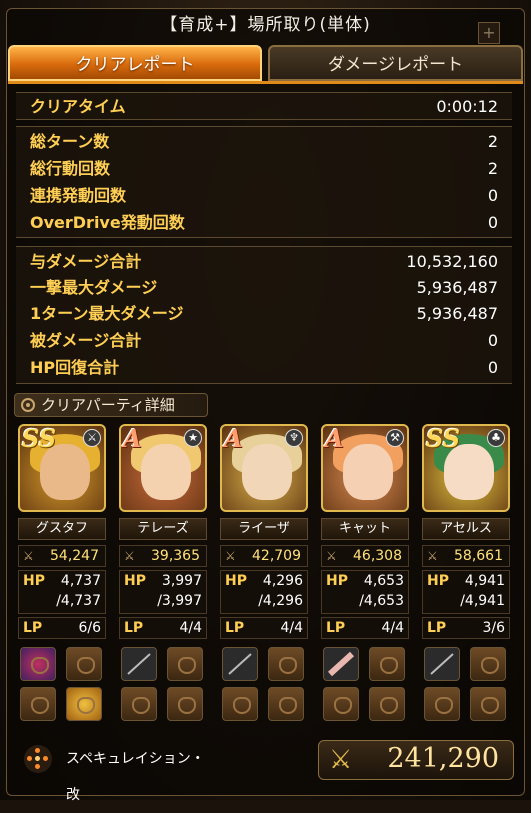 Image resolution: width=531 pixels, height=813 pixels. What do you see at coordinates (78, 195) in the screenshot?
I see `stat-label: 連携発動回数` at bounding box center [78, 195].